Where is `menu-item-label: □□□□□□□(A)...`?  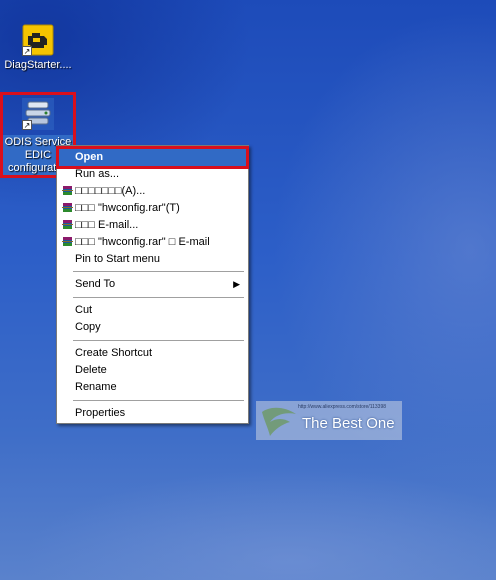 menu-item-label: □□□□□□□(A)... is located at coordinates (110, 191).